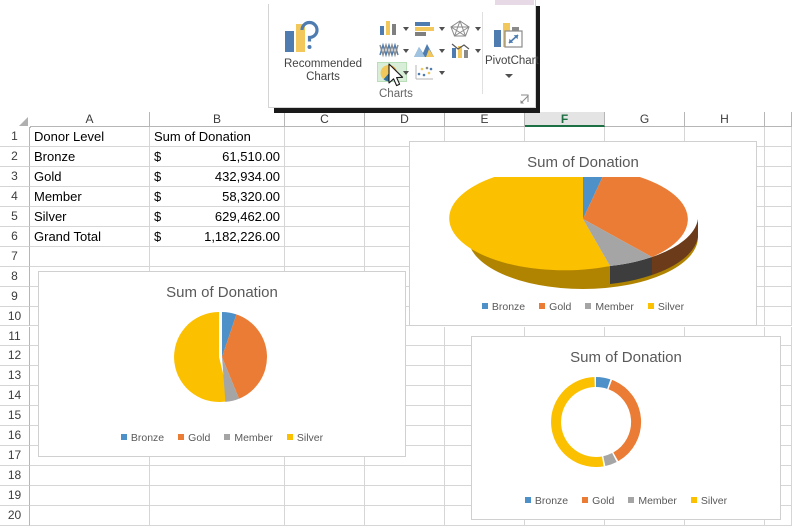  What do you see at coordinates (15, 176) in the screenshot?
I see `row-header-3: 3` at bounding box center [15, 176].